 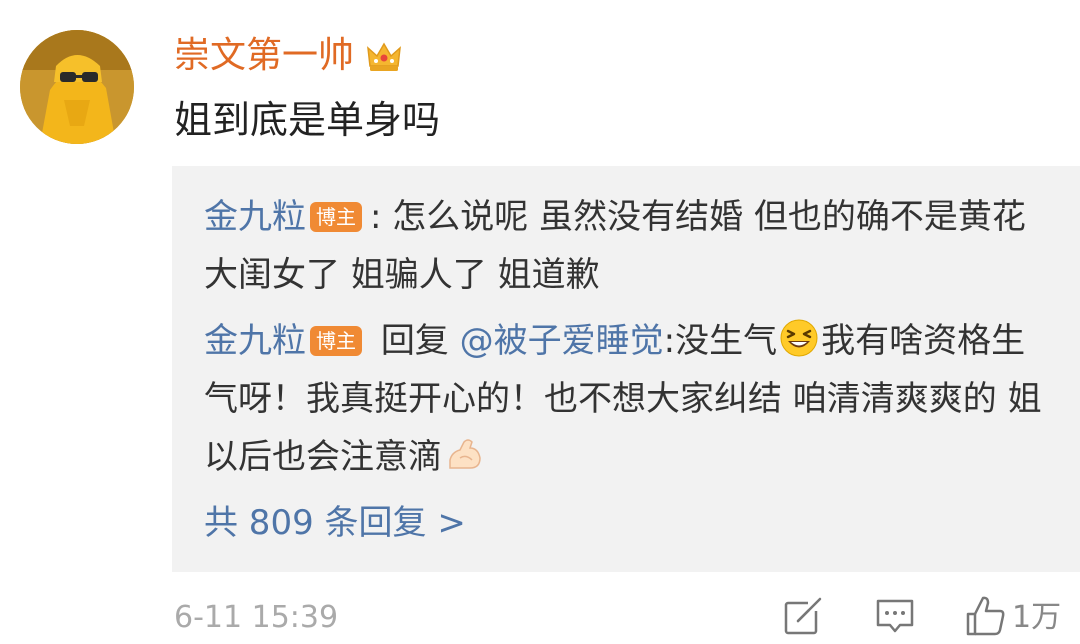 I want to click on comment-text: 姐到底是单身吗, so click(x=307, y=120).